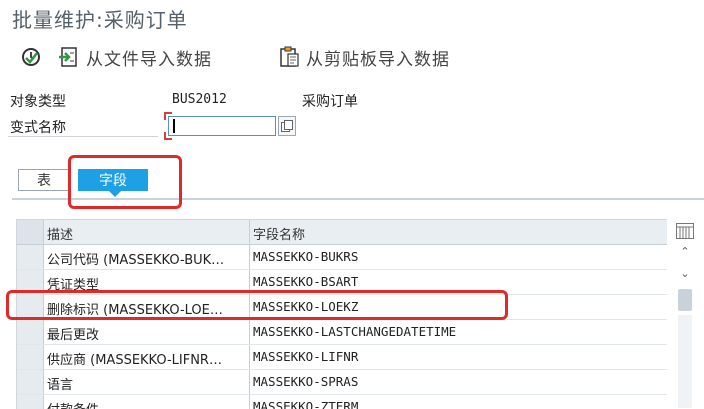 This screenshot has height=409, width=704. Describe the element at coordinates (342, 402) in the screenshot. I see `table-row: 付款条件 MASSEKKO-ZTERM` at that location.